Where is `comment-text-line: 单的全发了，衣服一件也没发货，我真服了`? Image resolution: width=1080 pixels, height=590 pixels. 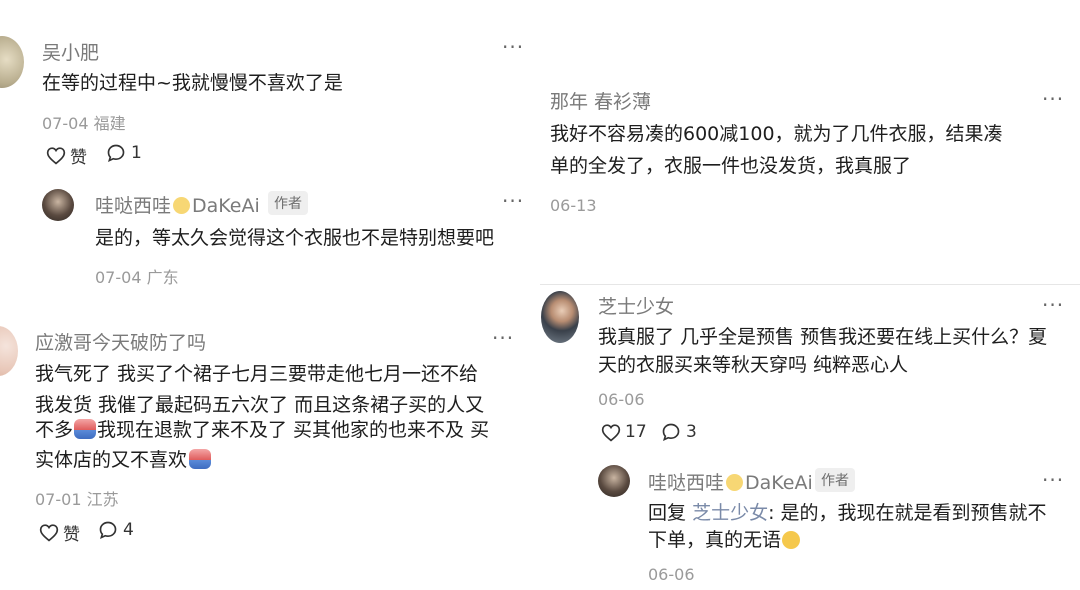
comment-text-line: 单的全发了，衣服一件也没发货，我真服了 is located at coordinates (731, 166).